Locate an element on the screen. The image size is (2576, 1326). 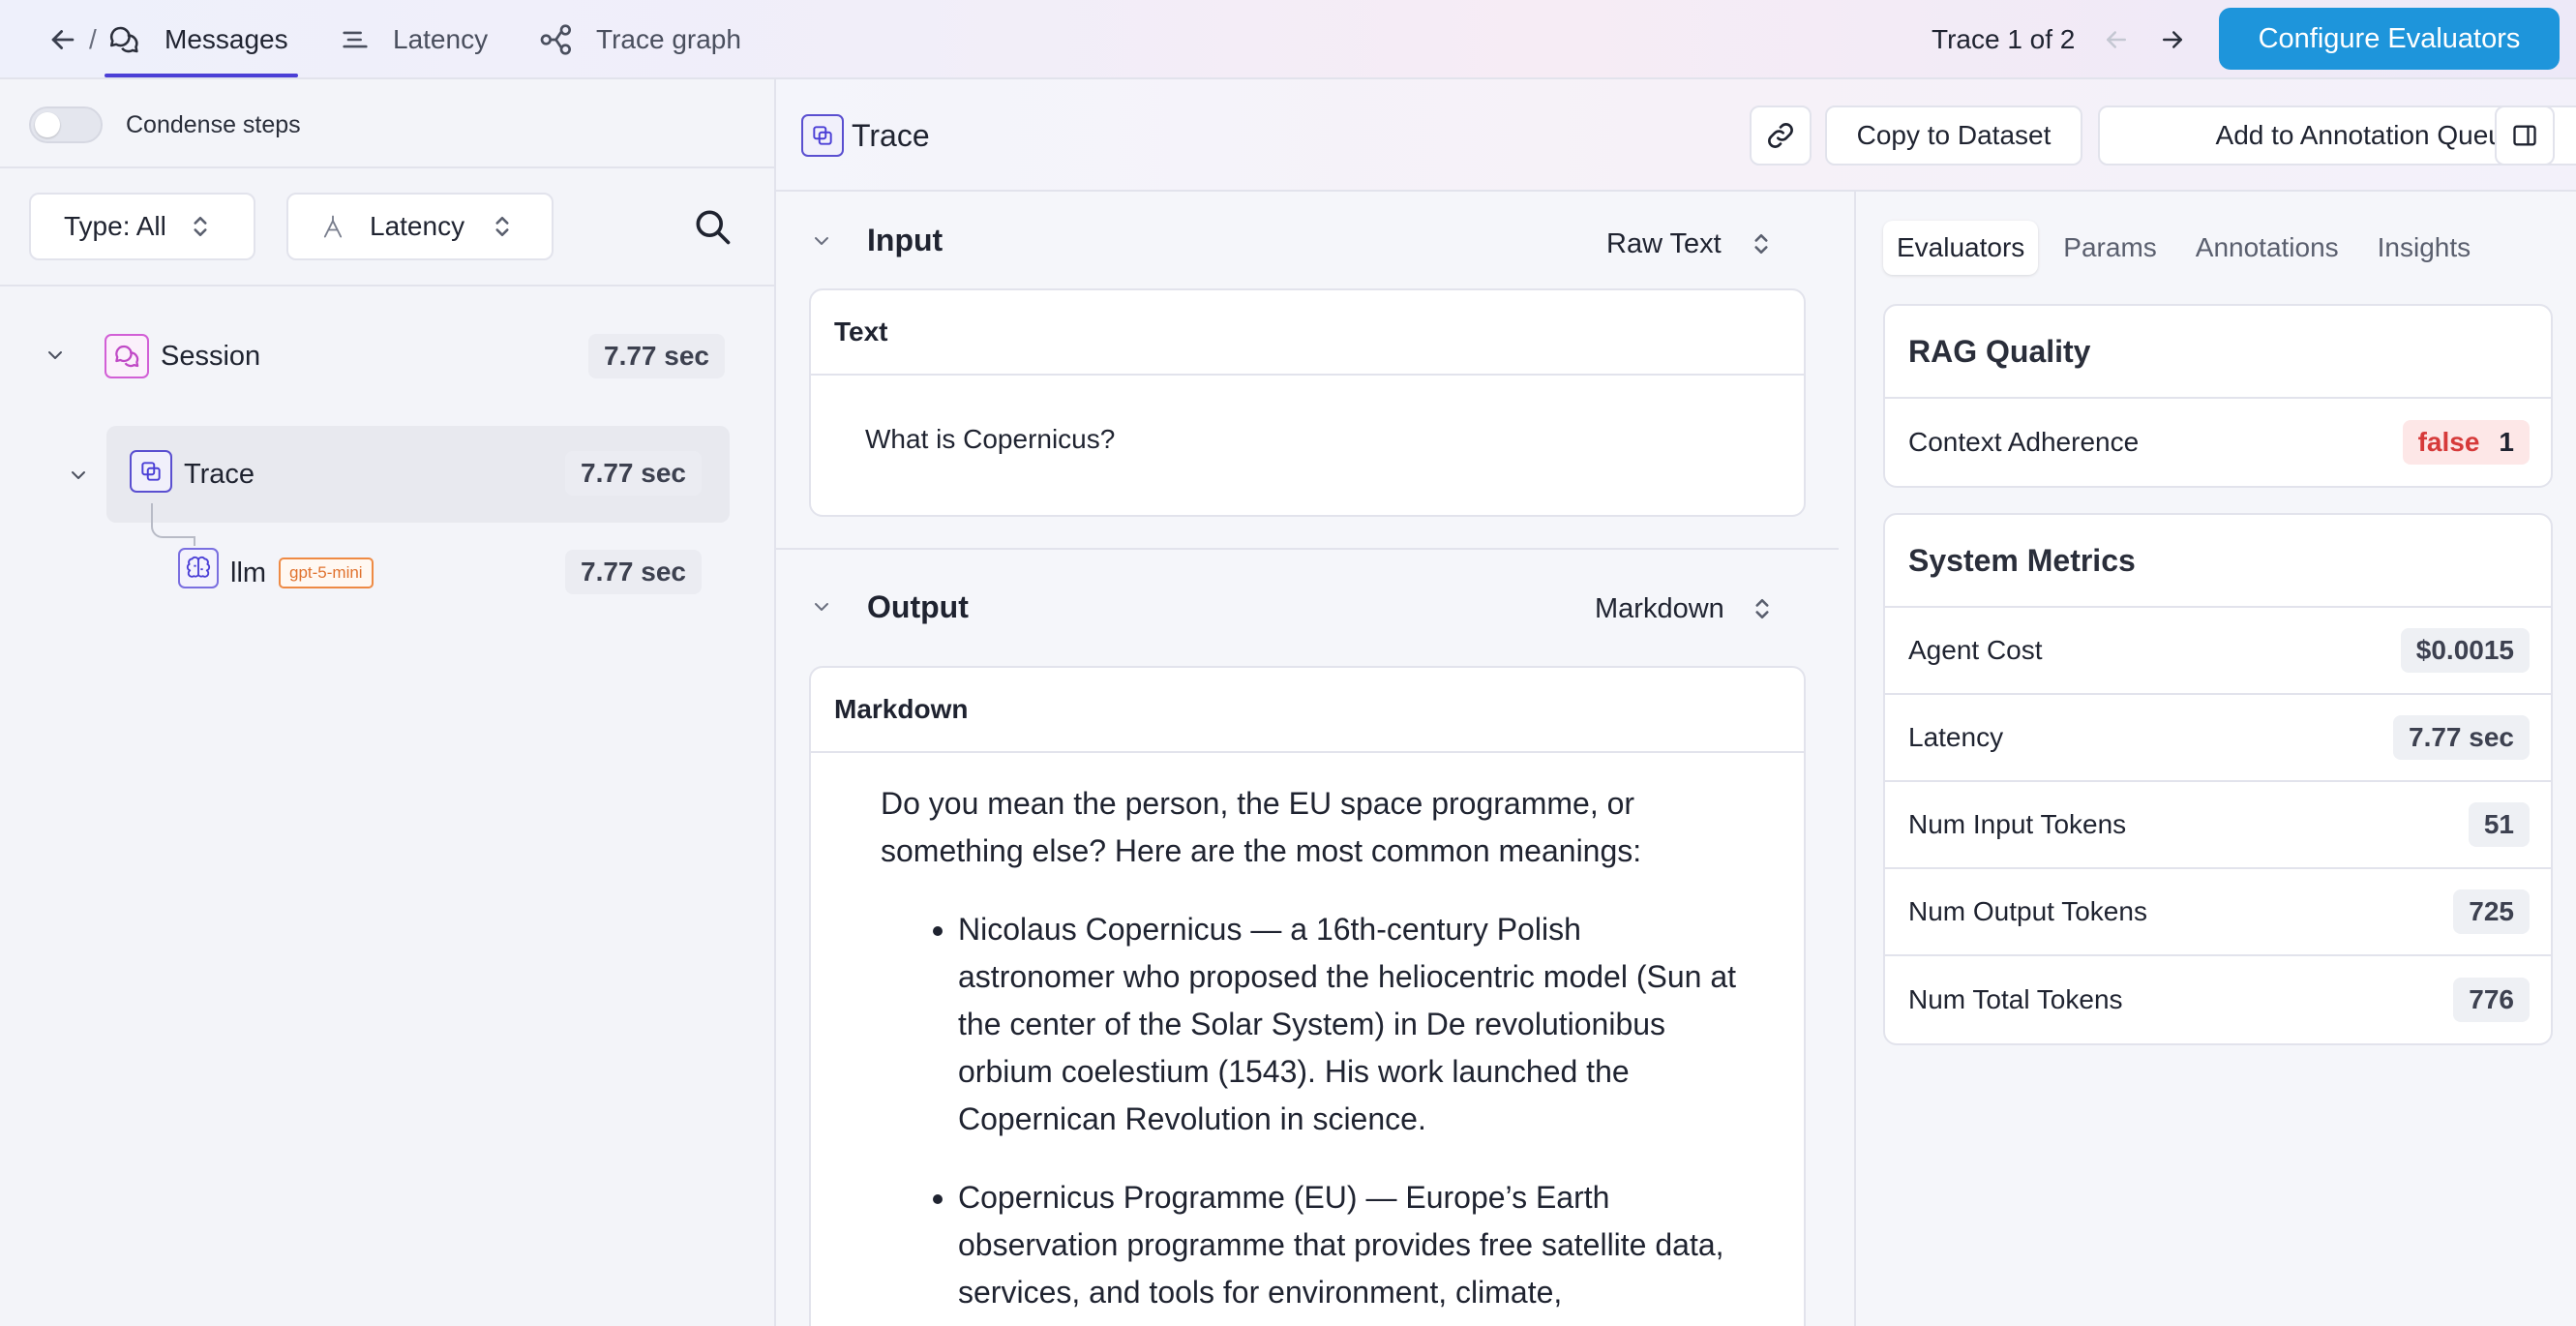
arrow-left-icon is located at coordinates (63, 40).